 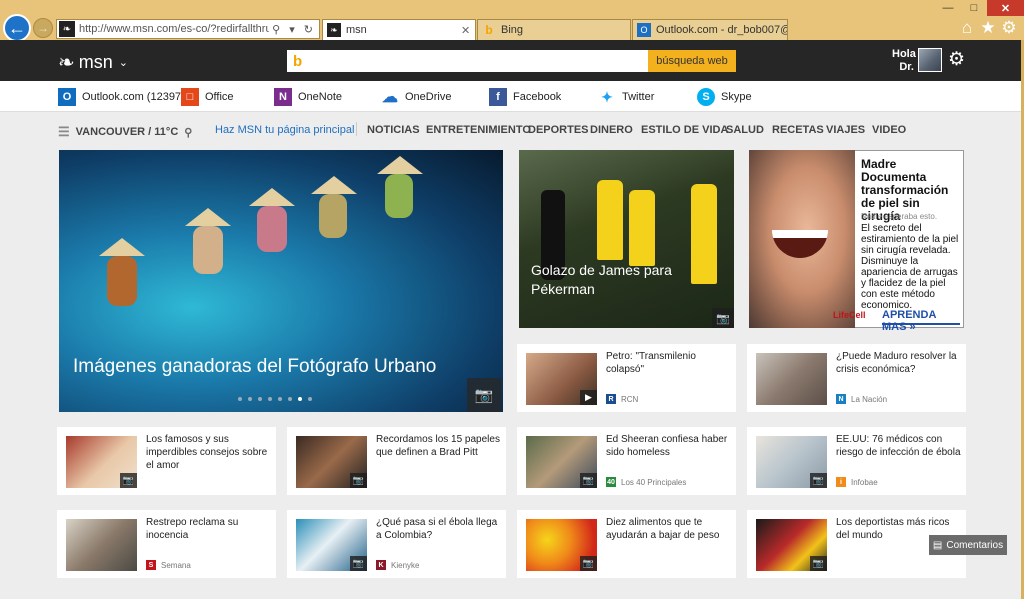 What do you see at coordinates (1009, 28) in the screenshot?
I see `gear-icon: ⚙` at bounding box center [1009, 28].